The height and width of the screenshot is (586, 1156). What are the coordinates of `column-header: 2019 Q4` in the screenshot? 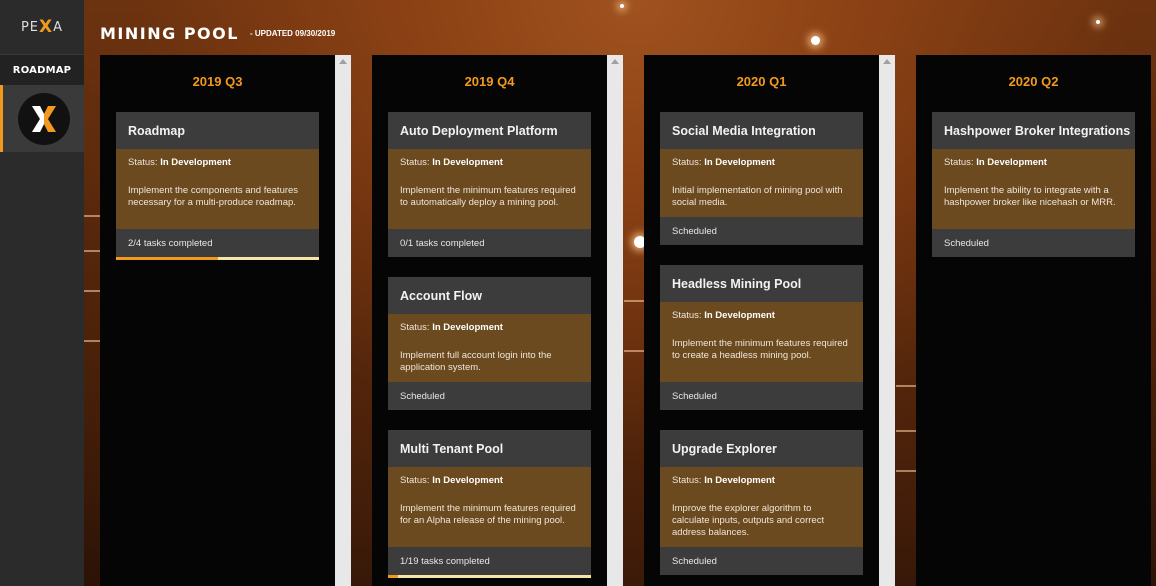 It's located at (489, 81).